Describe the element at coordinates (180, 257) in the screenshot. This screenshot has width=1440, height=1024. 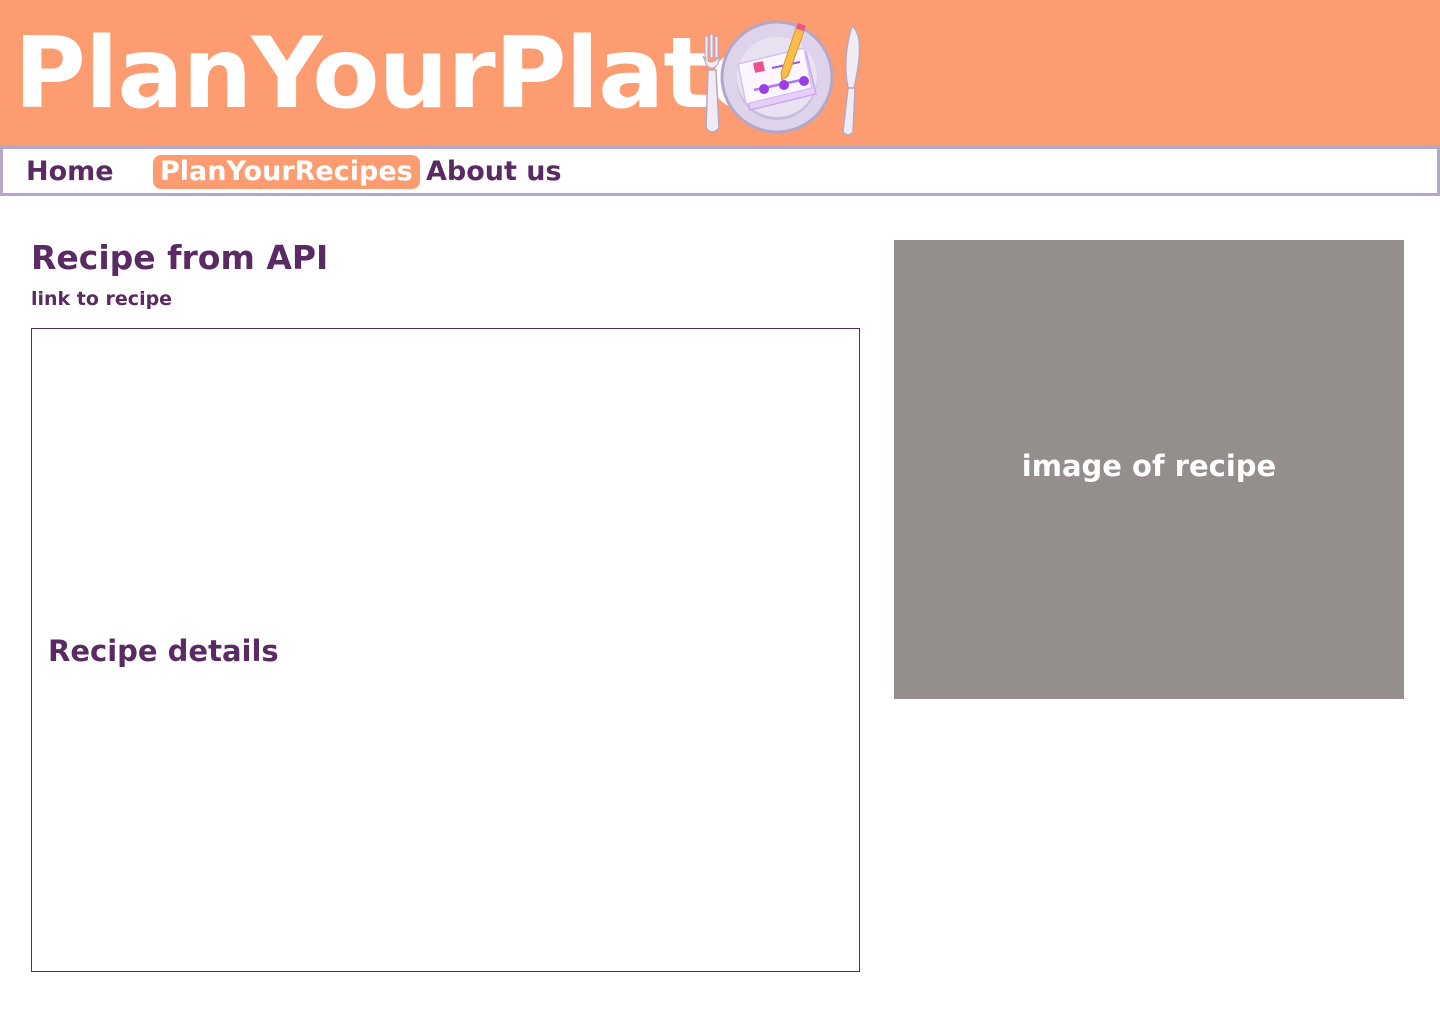
I see `recipe-title: Recipe from API` at that location.